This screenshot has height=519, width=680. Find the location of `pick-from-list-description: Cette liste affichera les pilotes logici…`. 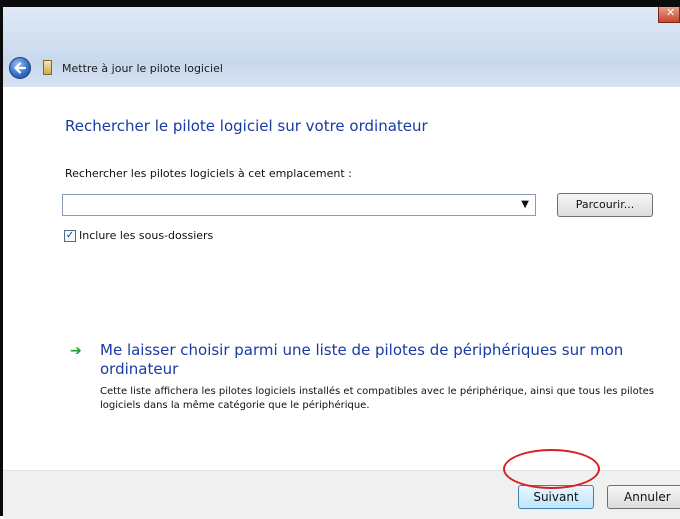

pick-from-list-description: Cette liste affichera les pilotes logici… is located at coordinates (377, 398).